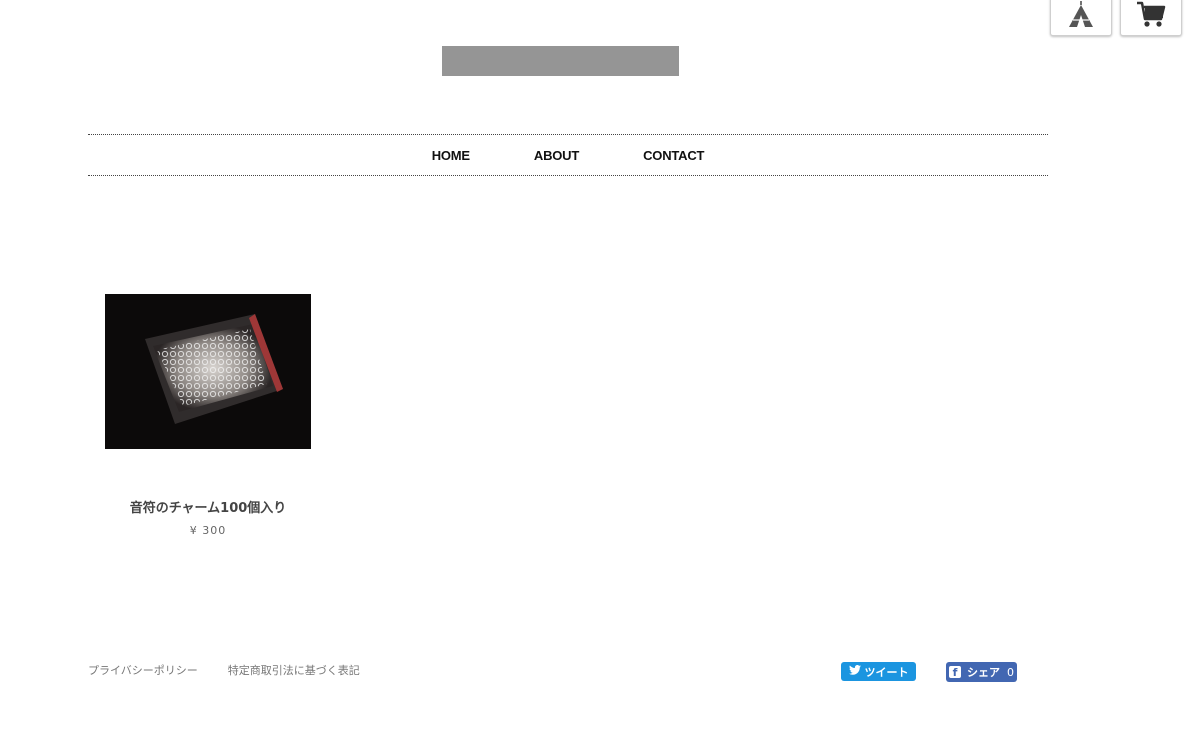 The width and height of the screenshot is (1191, 736). Describe the element at coordinates (208, 530) in the screenshot. I see `product-price: ¥ 300` at that location.